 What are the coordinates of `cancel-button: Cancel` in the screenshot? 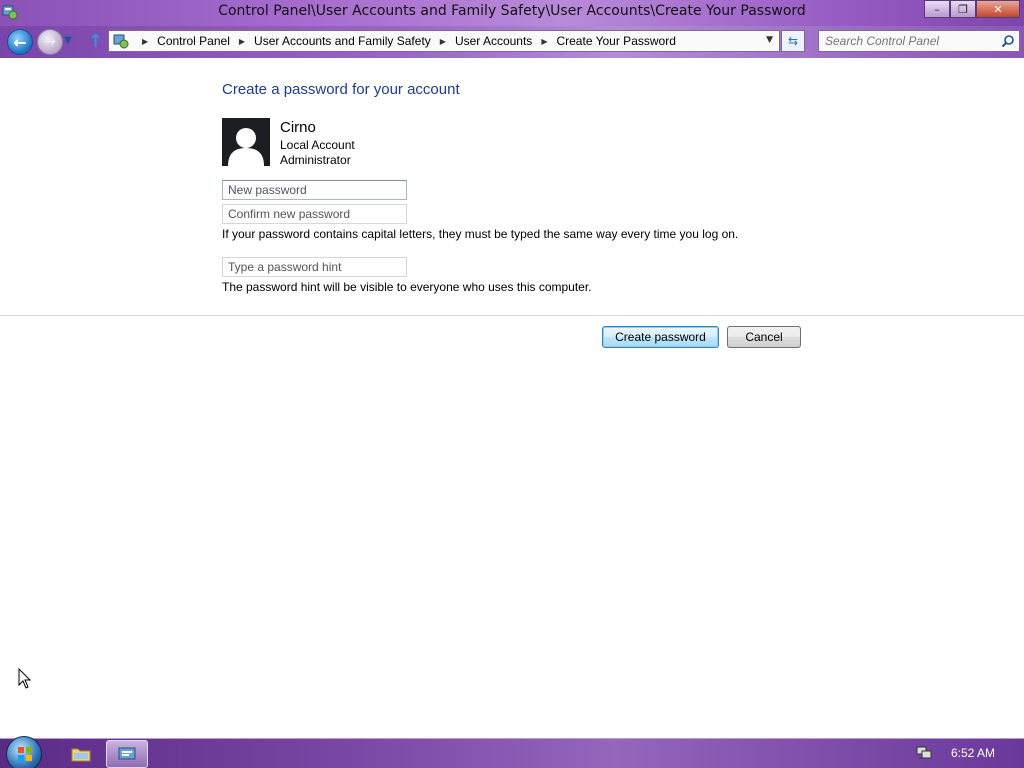 It's located at (764, 337).